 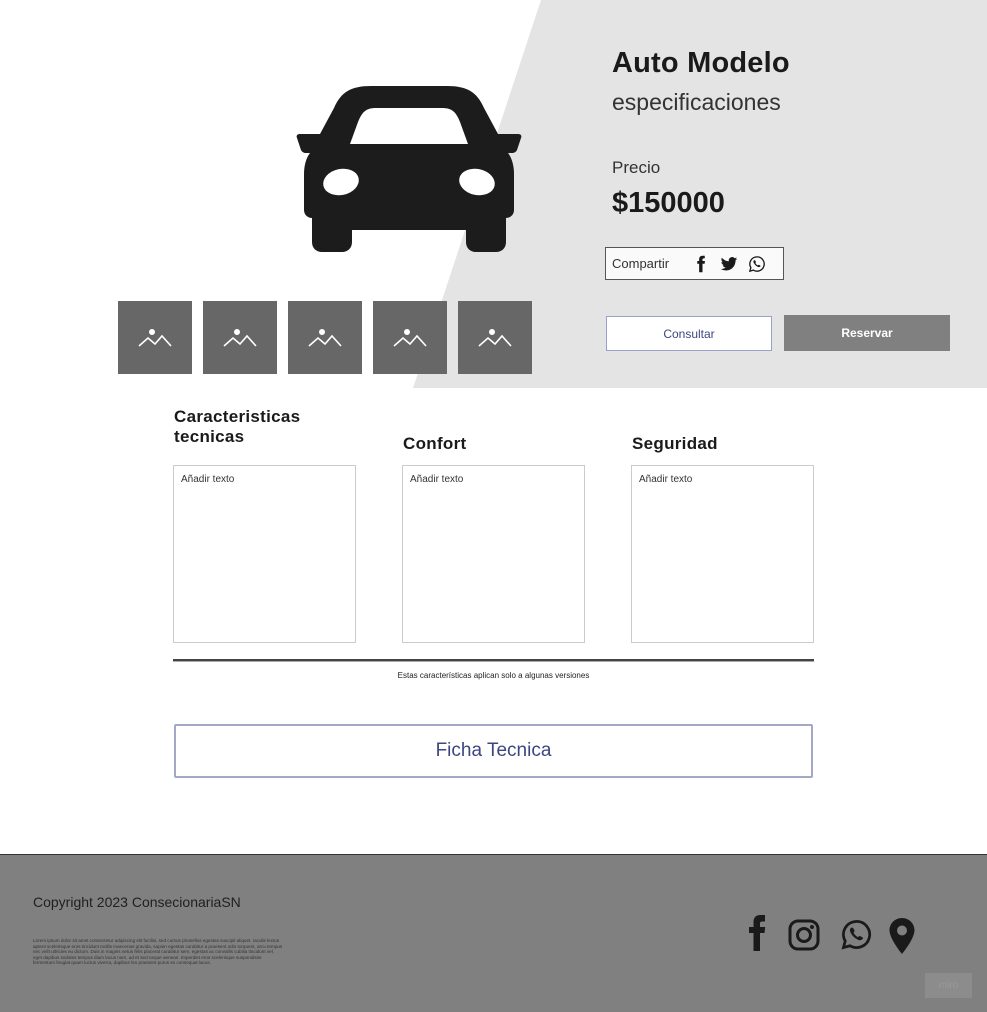 I want to click on page-title: Auto Modelo, so click(x=701, y=63).